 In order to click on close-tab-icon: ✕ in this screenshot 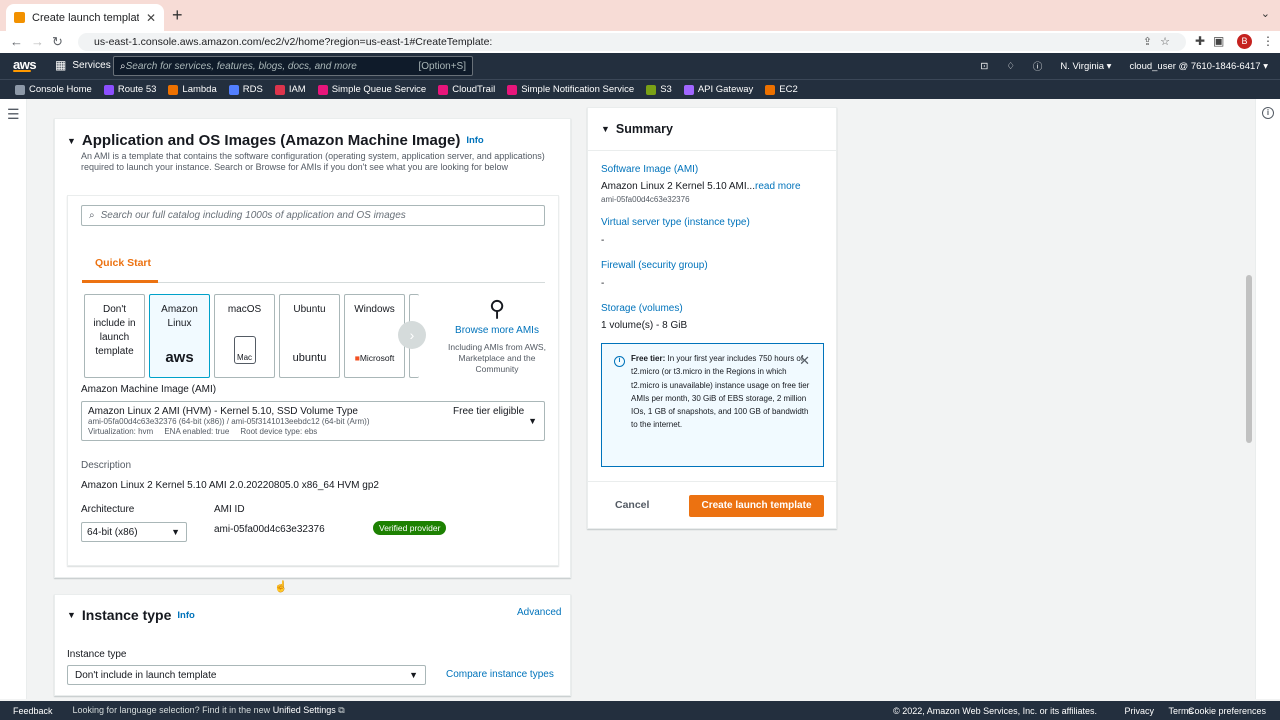, I will do `click(151, 18)`.